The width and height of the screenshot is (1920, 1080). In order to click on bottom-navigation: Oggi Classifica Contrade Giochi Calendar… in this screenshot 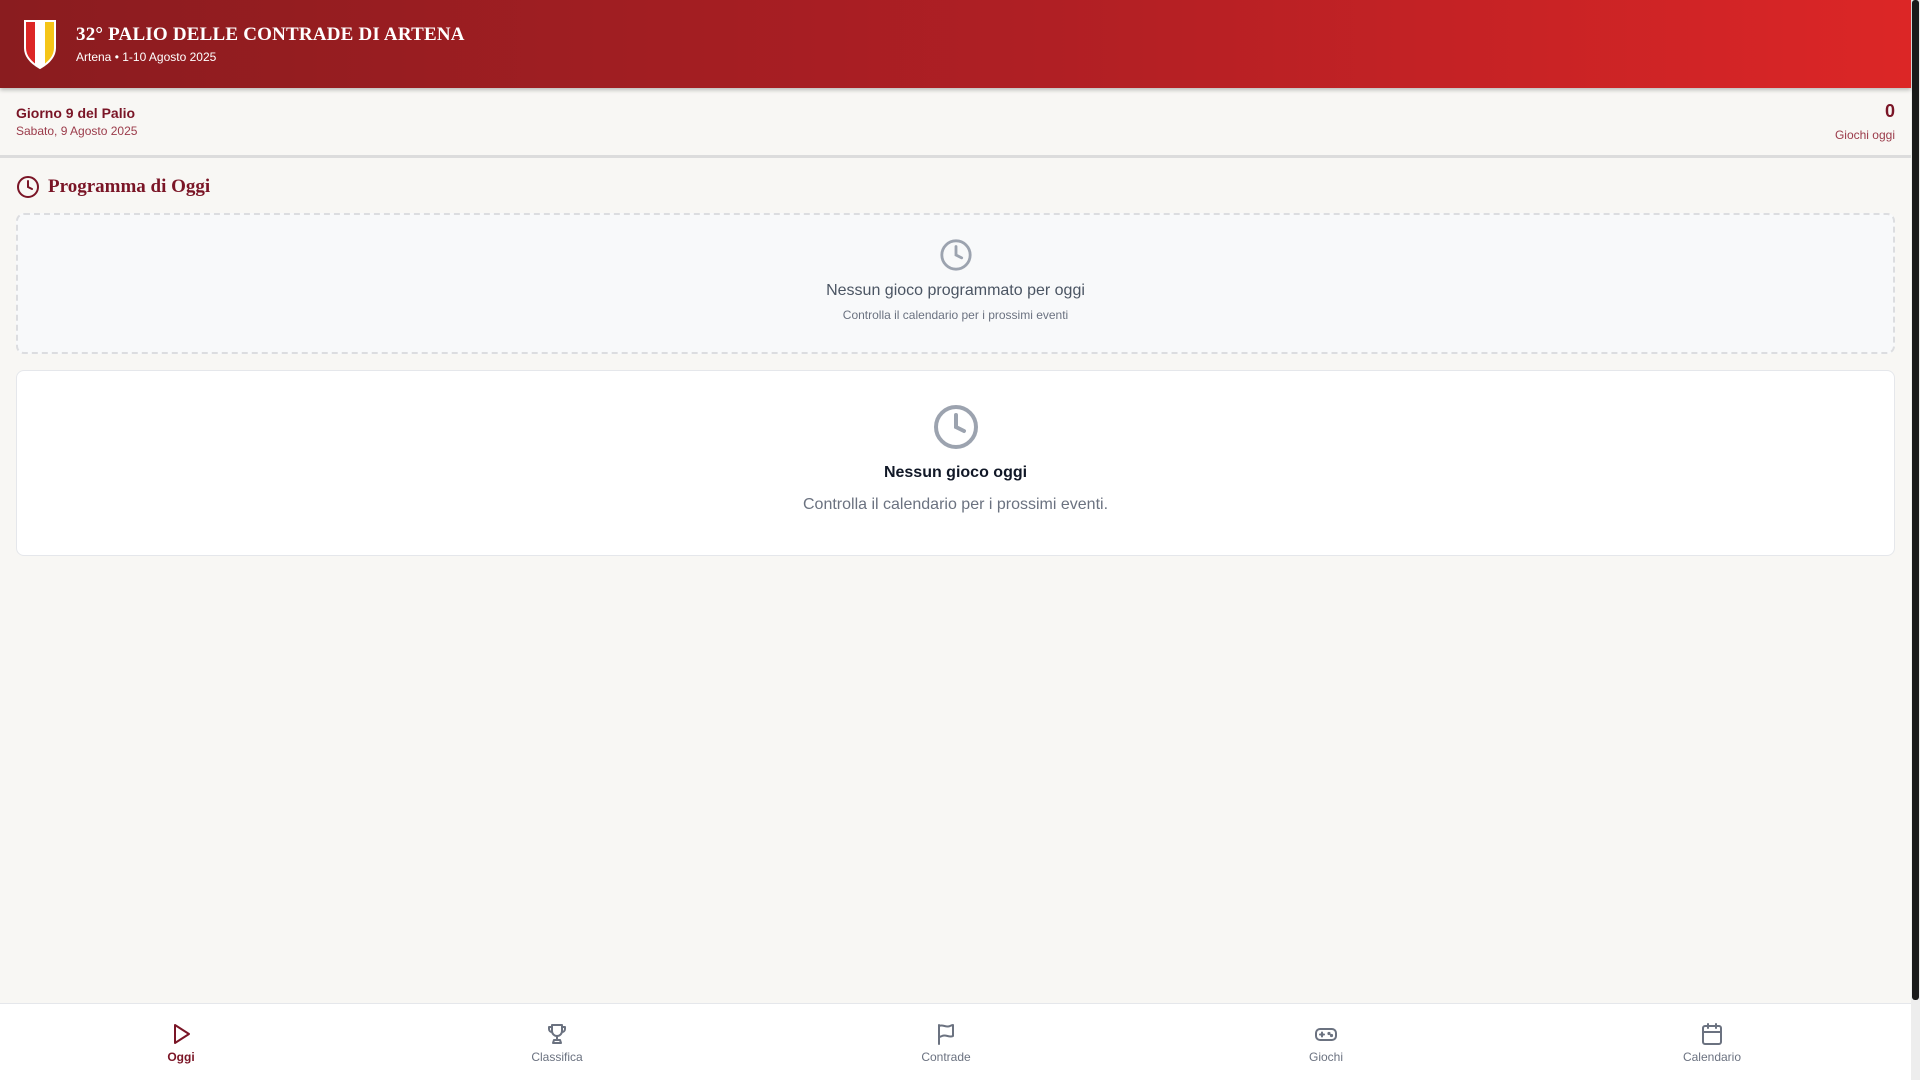, I will do `click(955, 1041)`.